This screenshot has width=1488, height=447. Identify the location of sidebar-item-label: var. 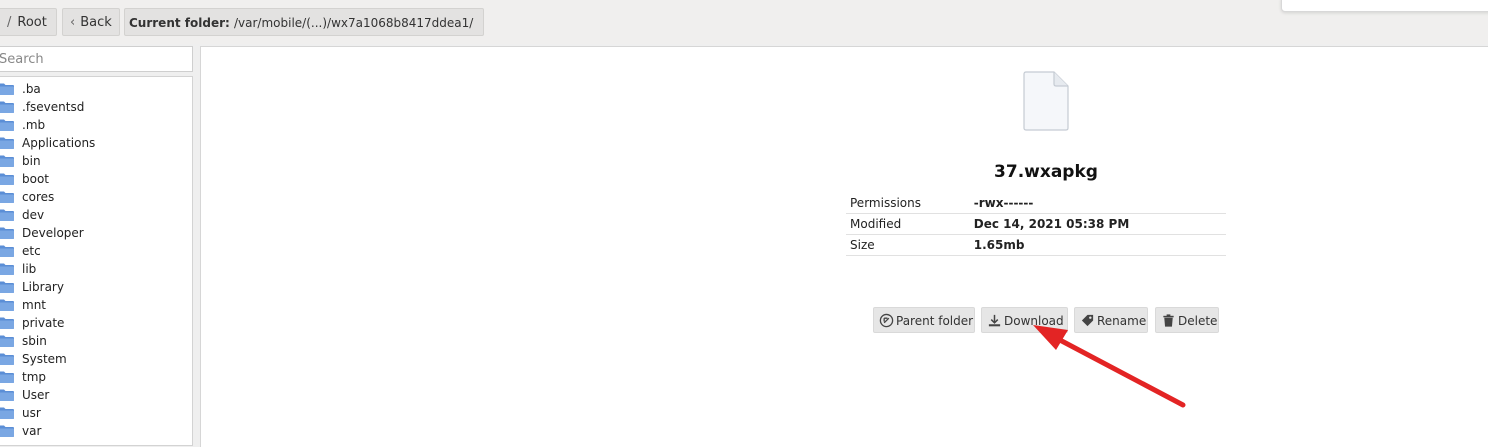
(32, 431).